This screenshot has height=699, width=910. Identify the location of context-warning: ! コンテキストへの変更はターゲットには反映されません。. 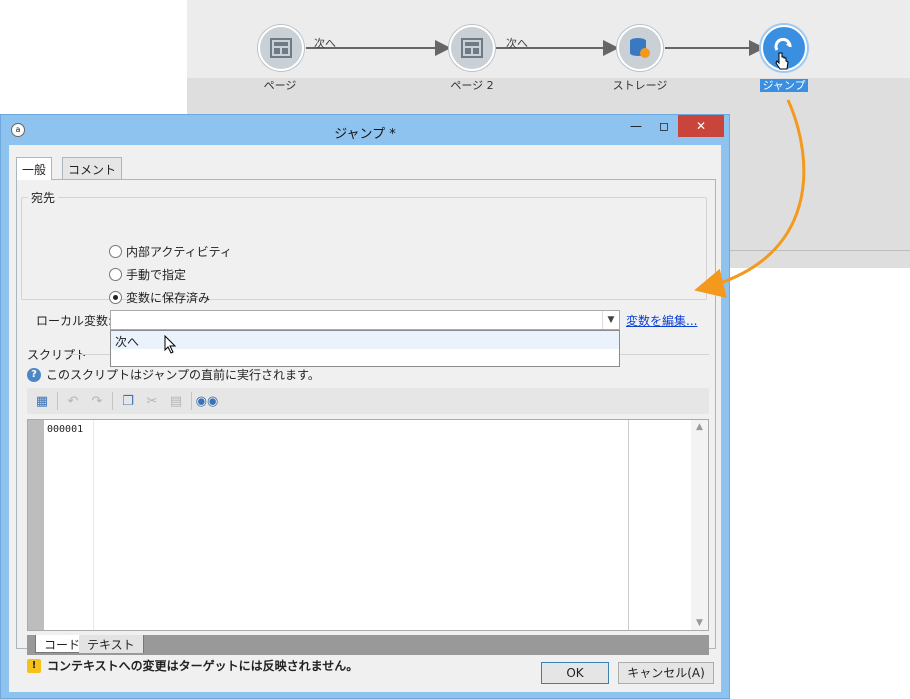
(192, 665).